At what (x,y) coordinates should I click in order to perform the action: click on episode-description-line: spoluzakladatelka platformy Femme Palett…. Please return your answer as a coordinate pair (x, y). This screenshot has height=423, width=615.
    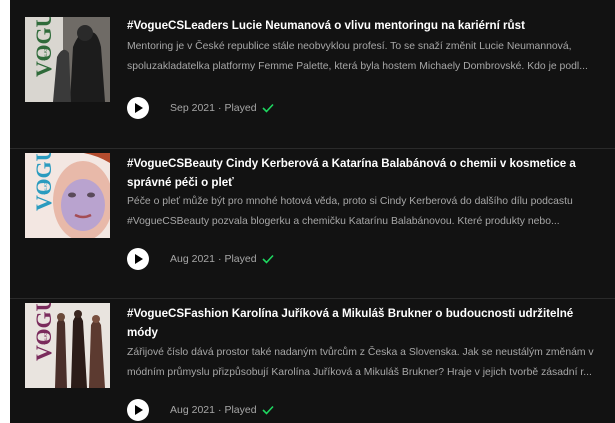
    Looking at the image, I should click on (357, 66).